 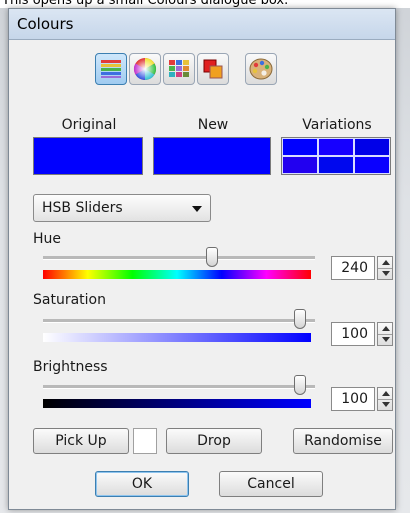 I want to click on hue-spinner, so click(x=385, y=268).